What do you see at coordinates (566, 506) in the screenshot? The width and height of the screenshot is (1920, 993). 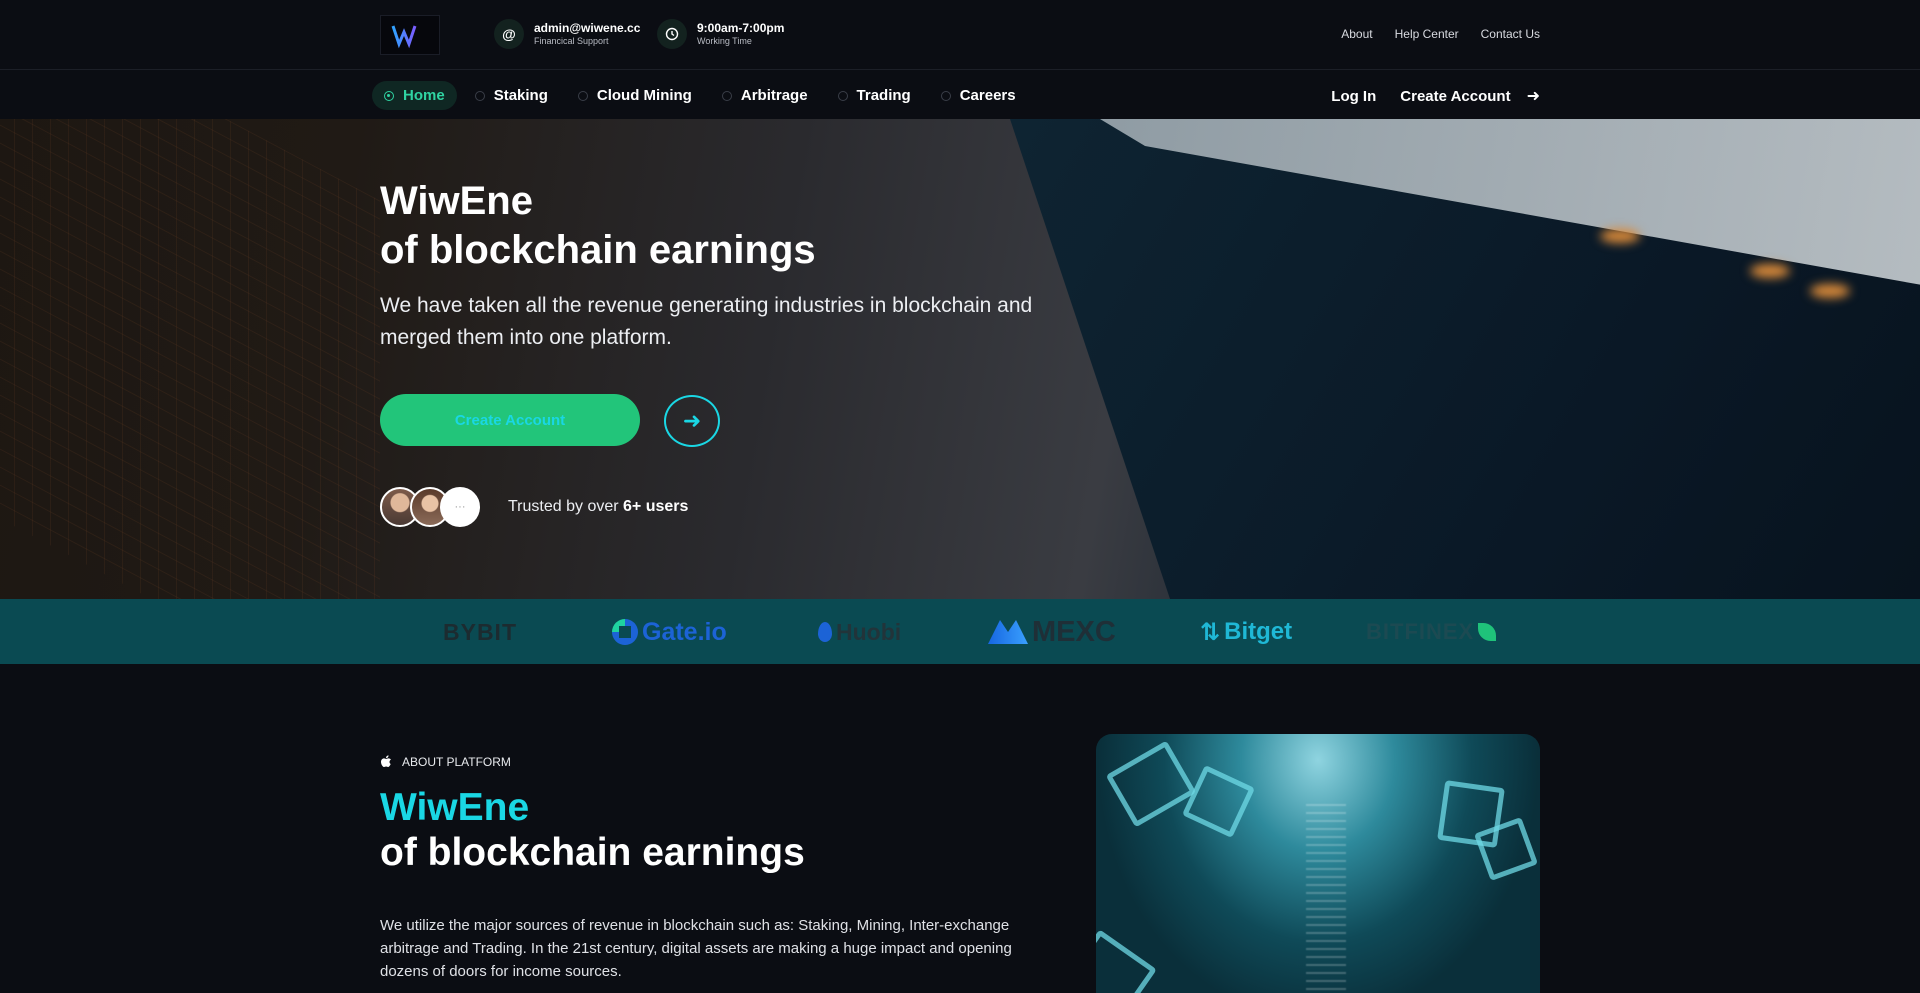 I see `trusted-prefix: Trusted by over` at bounding box center [566, 506].